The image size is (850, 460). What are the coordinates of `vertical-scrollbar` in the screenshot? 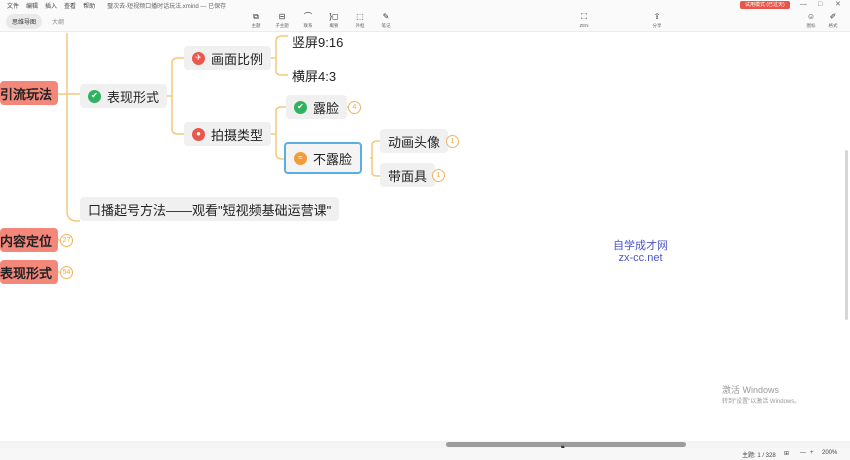 It's located at (846, 235).